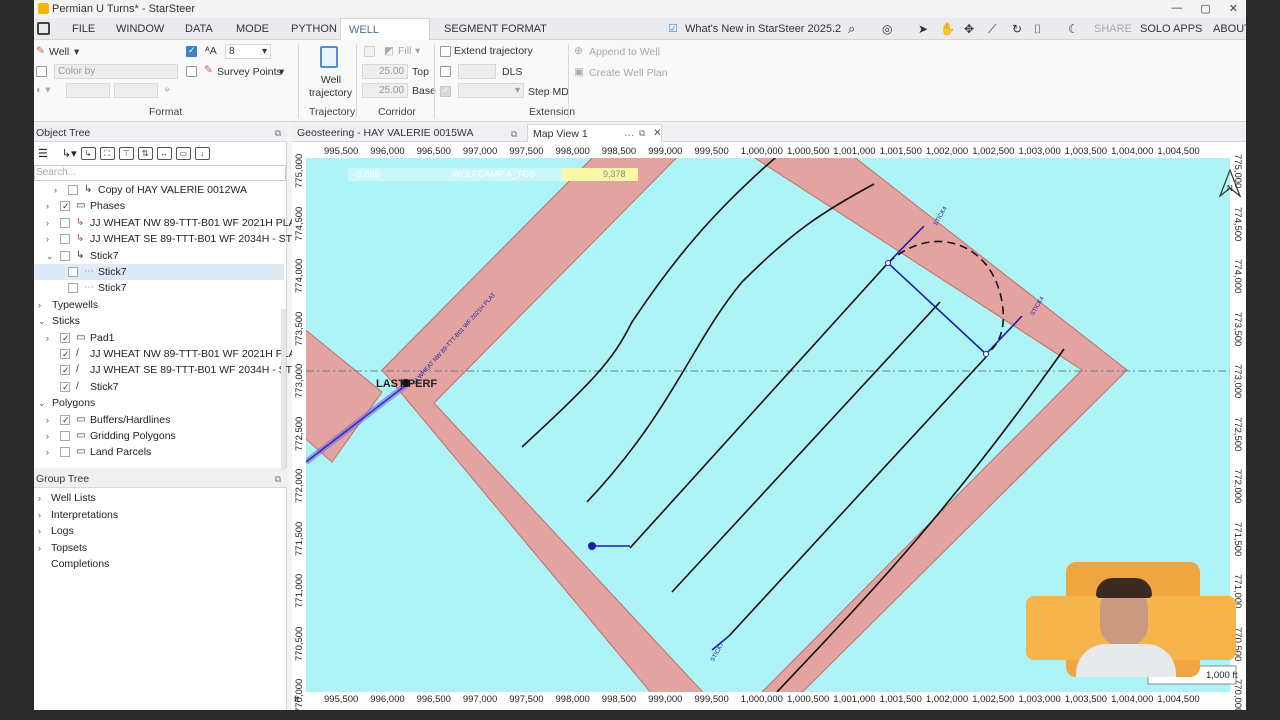 The width and height of the screenshot is (1280, 720). Describe the element at coordinates (43, 153) in the screenshot. I see `filter-icon: ☰` at that location.